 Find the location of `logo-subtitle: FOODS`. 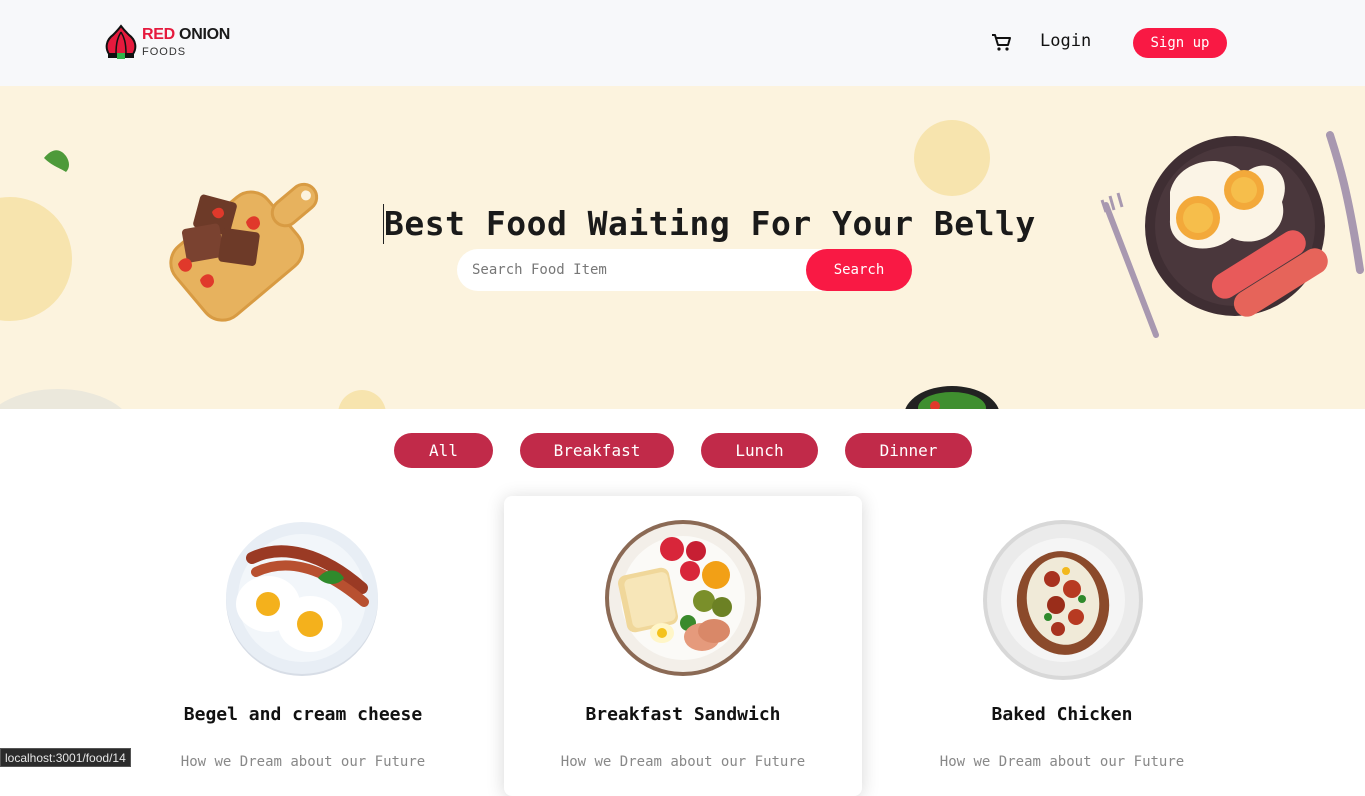

logo-subtitle: FOODS is located at coordinates (164, 52).